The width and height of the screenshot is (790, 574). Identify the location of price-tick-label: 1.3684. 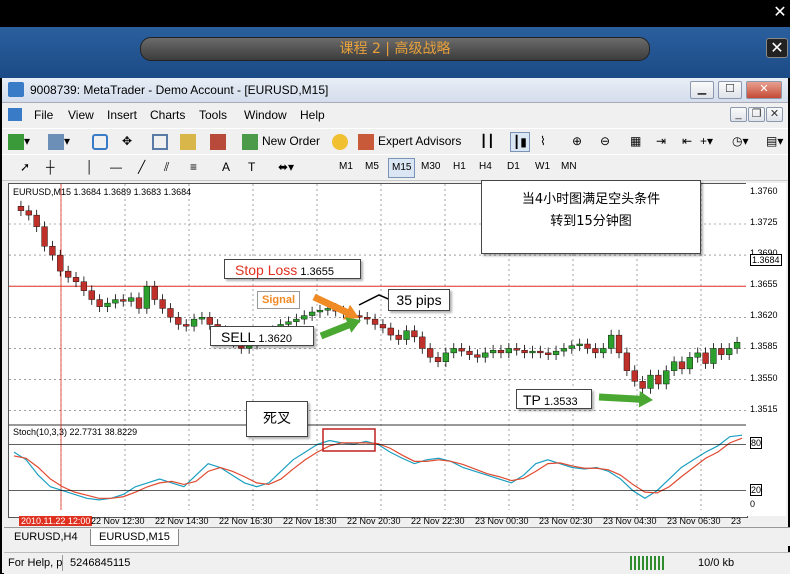
(766, 260).